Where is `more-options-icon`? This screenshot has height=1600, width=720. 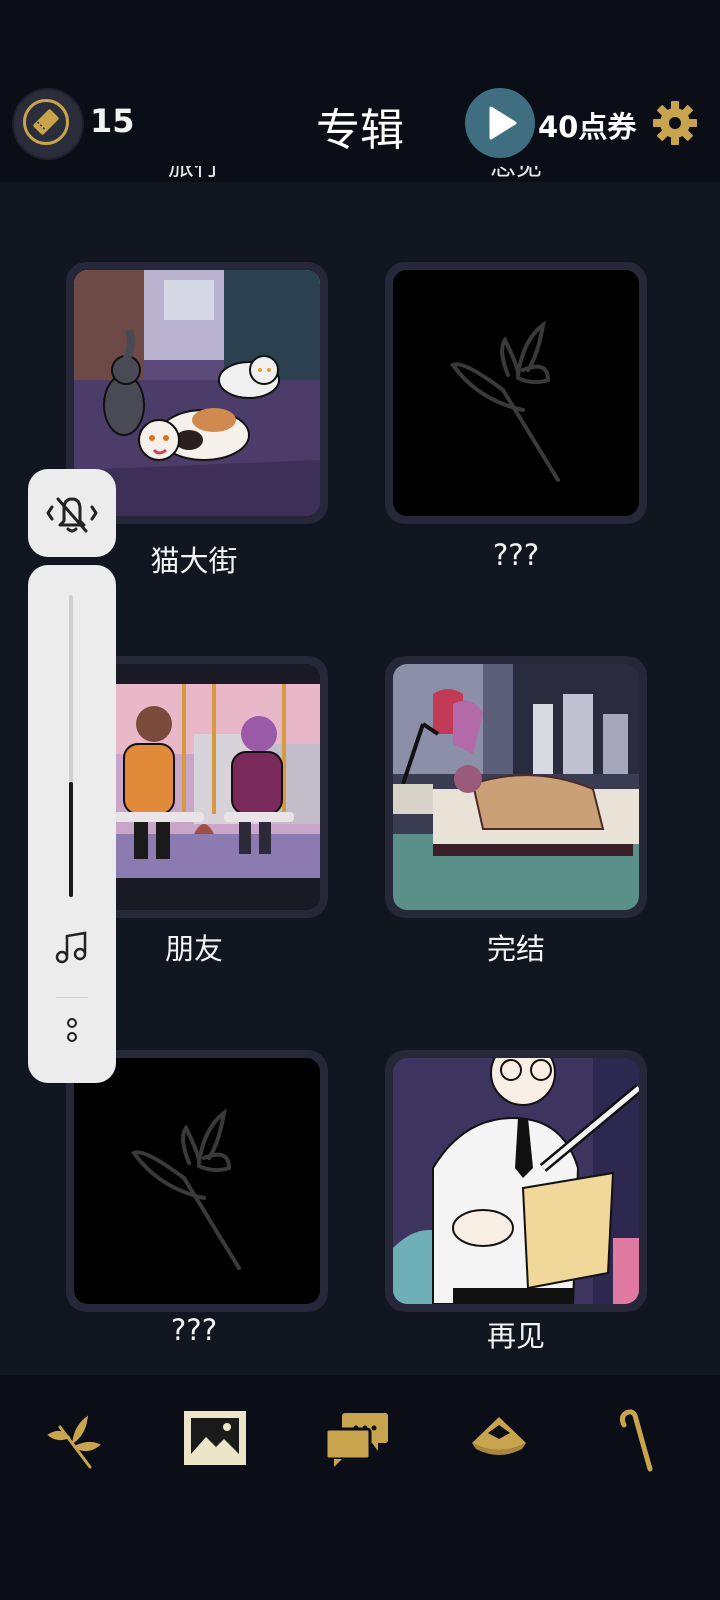 more-options-icon is located at coordinates (72, 1030).